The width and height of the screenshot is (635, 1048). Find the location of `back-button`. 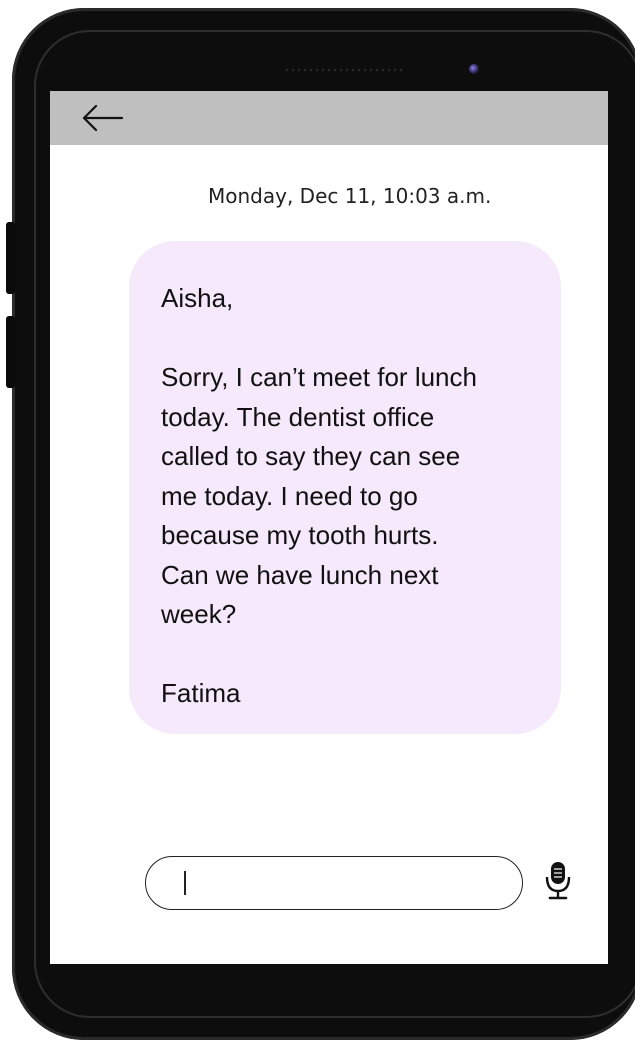

back-button is located at coordinates (103, 118).